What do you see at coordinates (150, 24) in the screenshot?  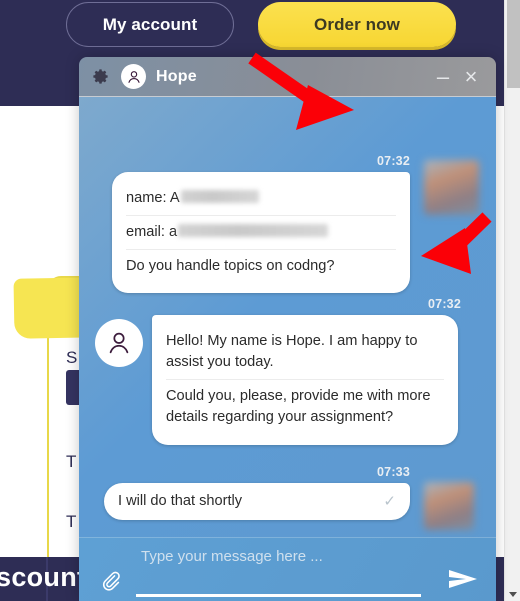 I see `my-account-button: My account` at bounding box center [150, 24].